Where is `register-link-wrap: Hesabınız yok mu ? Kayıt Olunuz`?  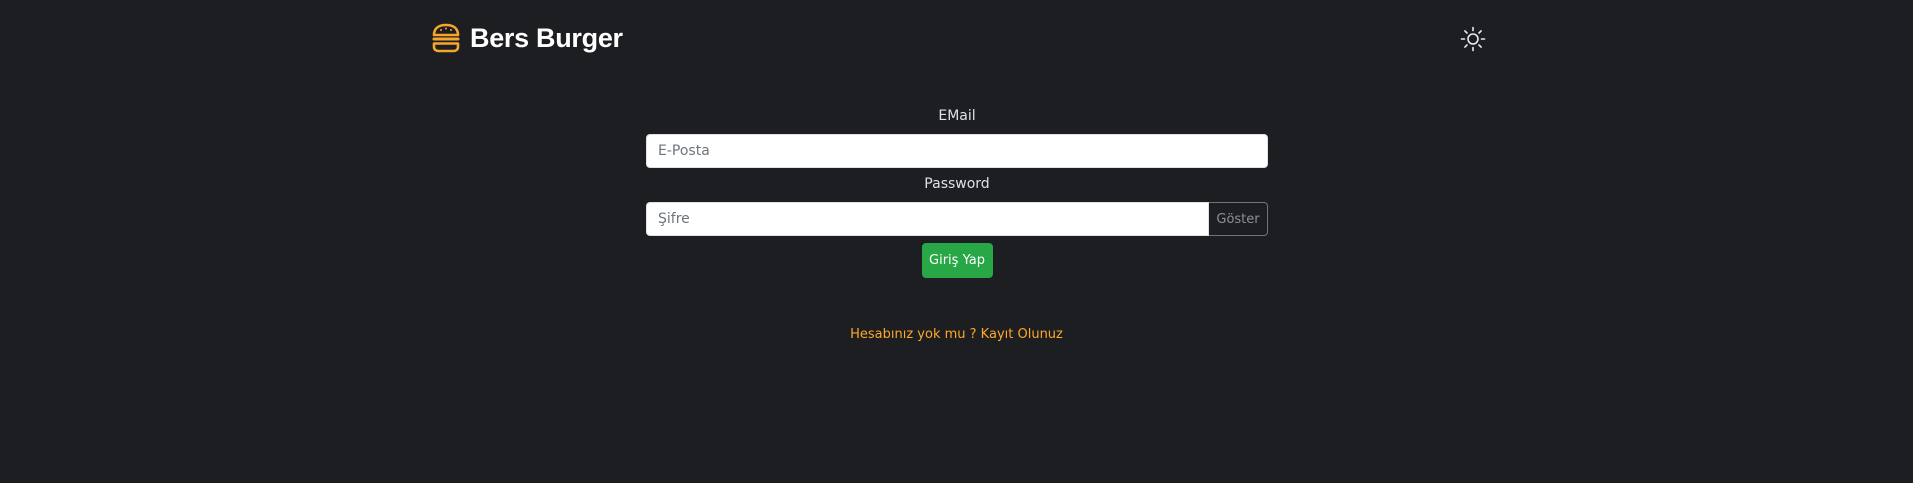
register-link-wrap: Hesabınız yok mu ? Kayıt Olunuz is located at coordinates (956, 332).